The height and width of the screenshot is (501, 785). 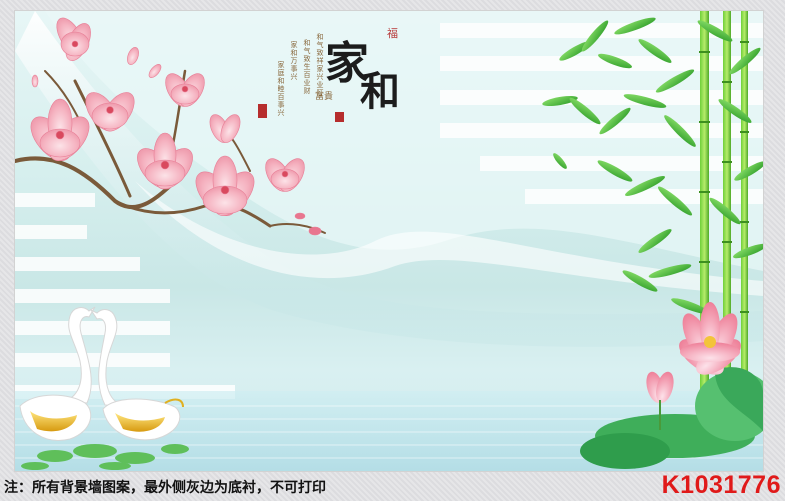 I want to click on red-seal-stamp-small, so click(x=262, y=111).